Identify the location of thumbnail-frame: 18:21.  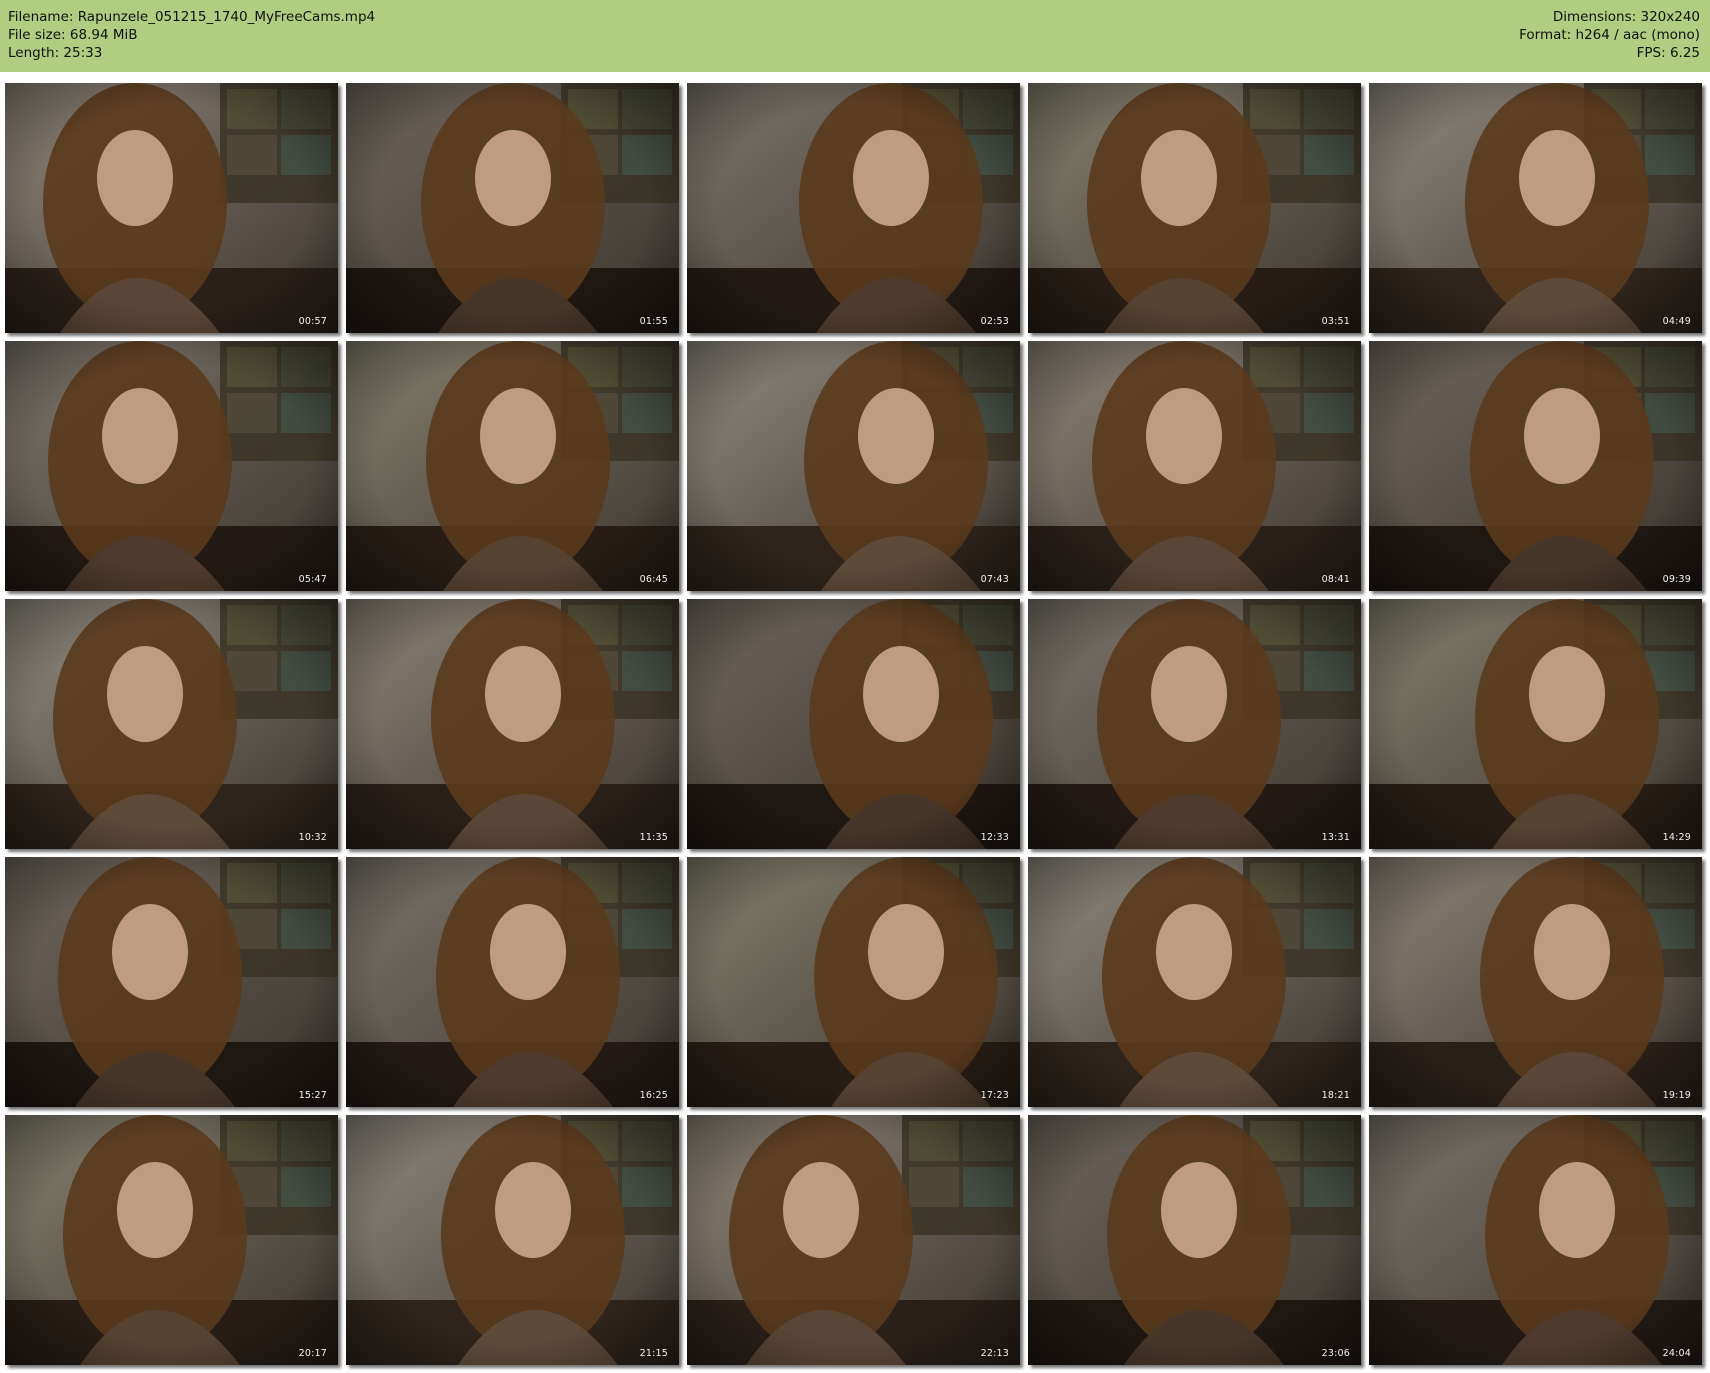
(1194, 982).